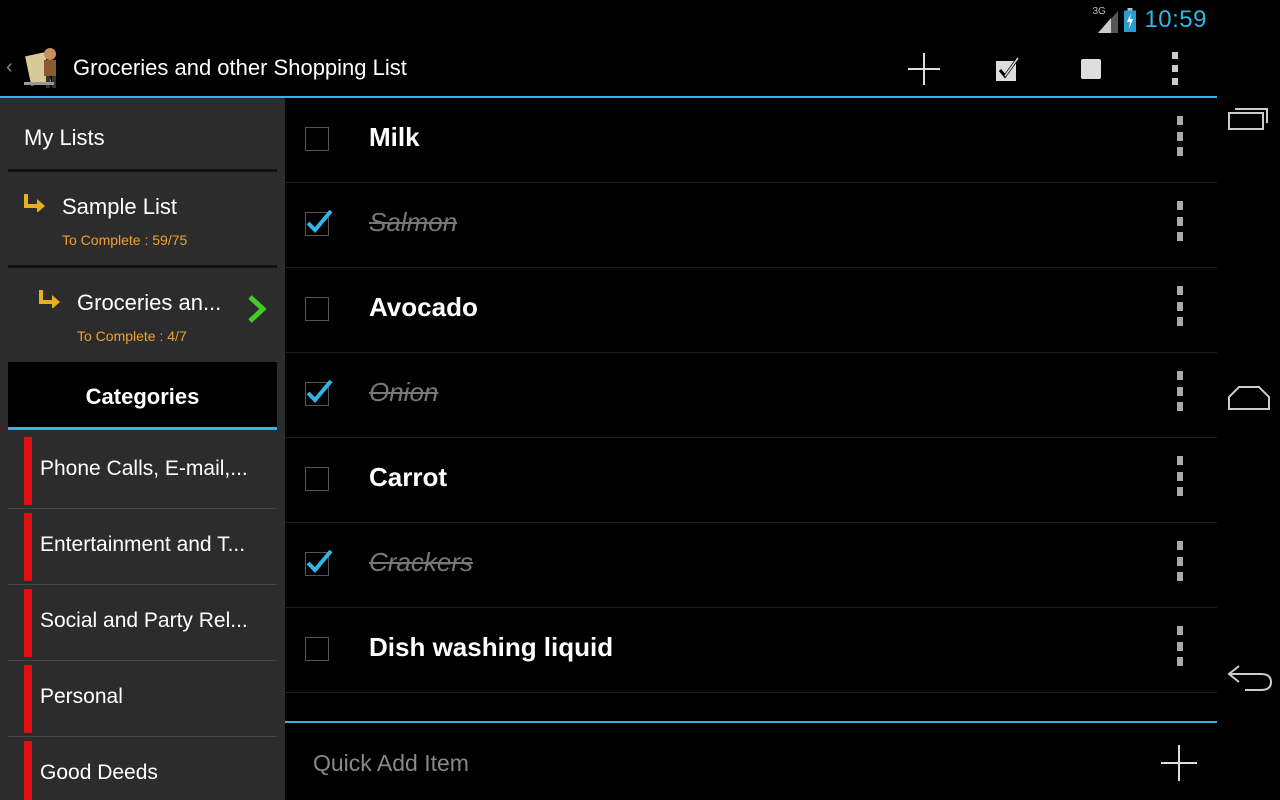 The width and height of the screenshot is (1280, 800). I want to click on uncheck-all-icon, so click(1091, 69).